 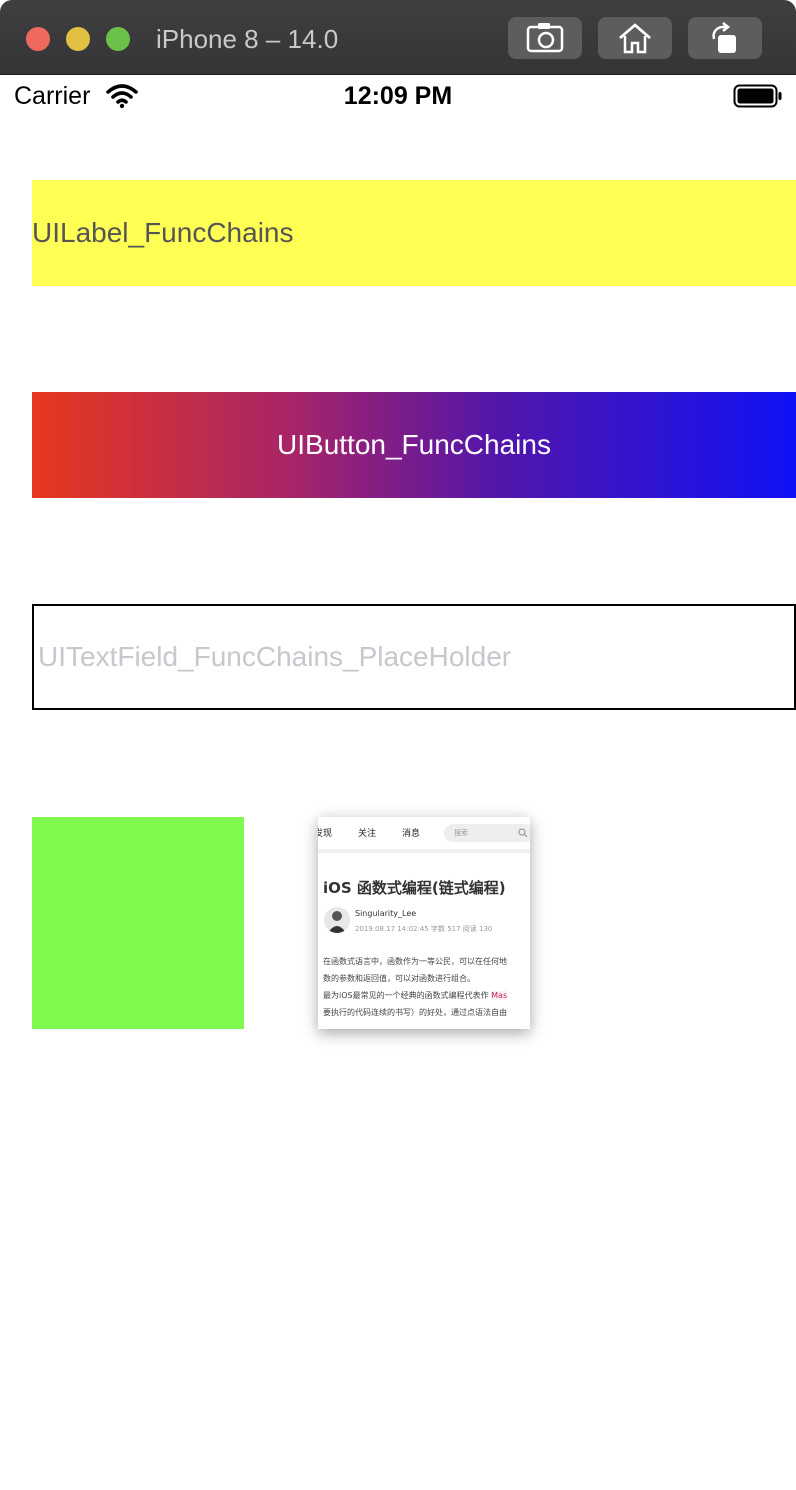 I want to click on avatar-person-icon, so click(x=337, y=922).